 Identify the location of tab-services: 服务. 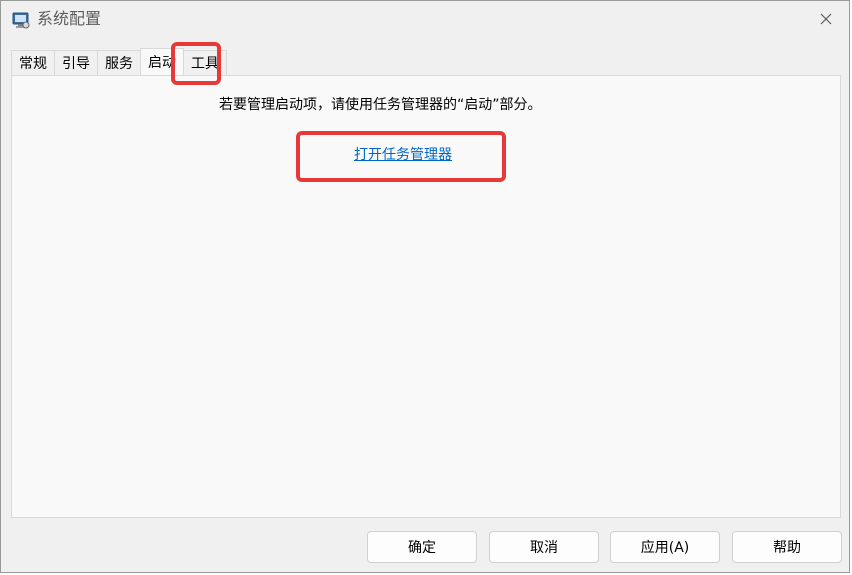
(119, 62).